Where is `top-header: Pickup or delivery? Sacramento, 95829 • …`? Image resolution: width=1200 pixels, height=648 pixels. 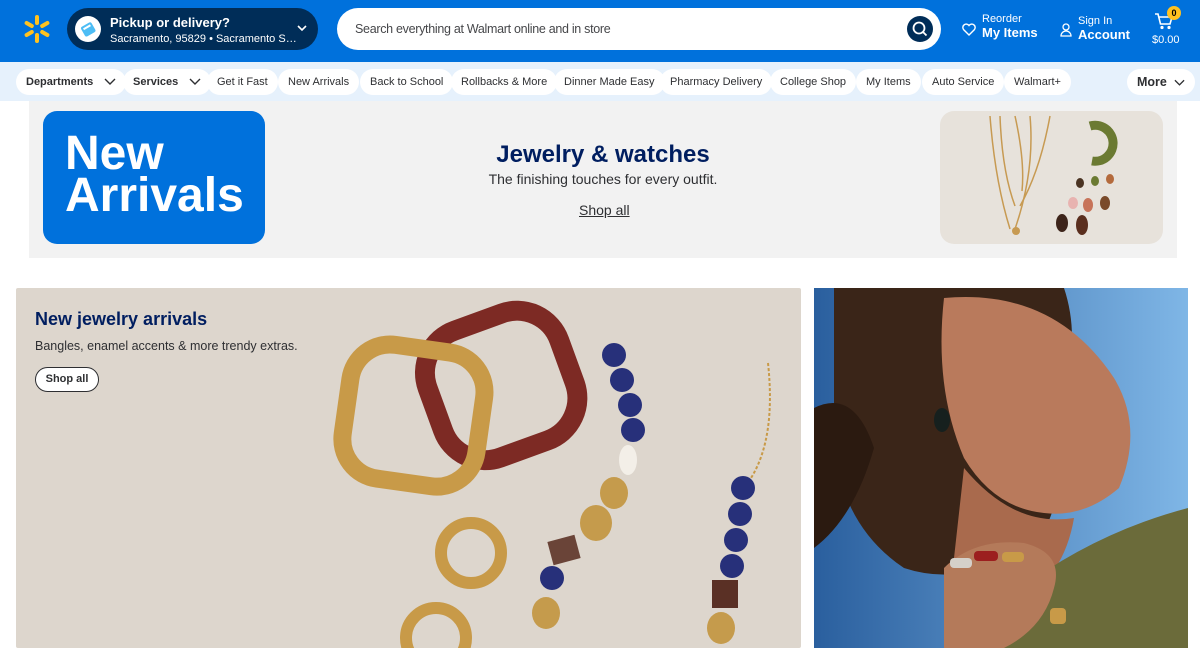 top-header: Pickup or delivery? Sacramento, 95829 • … is located at coordinates (600, 31).